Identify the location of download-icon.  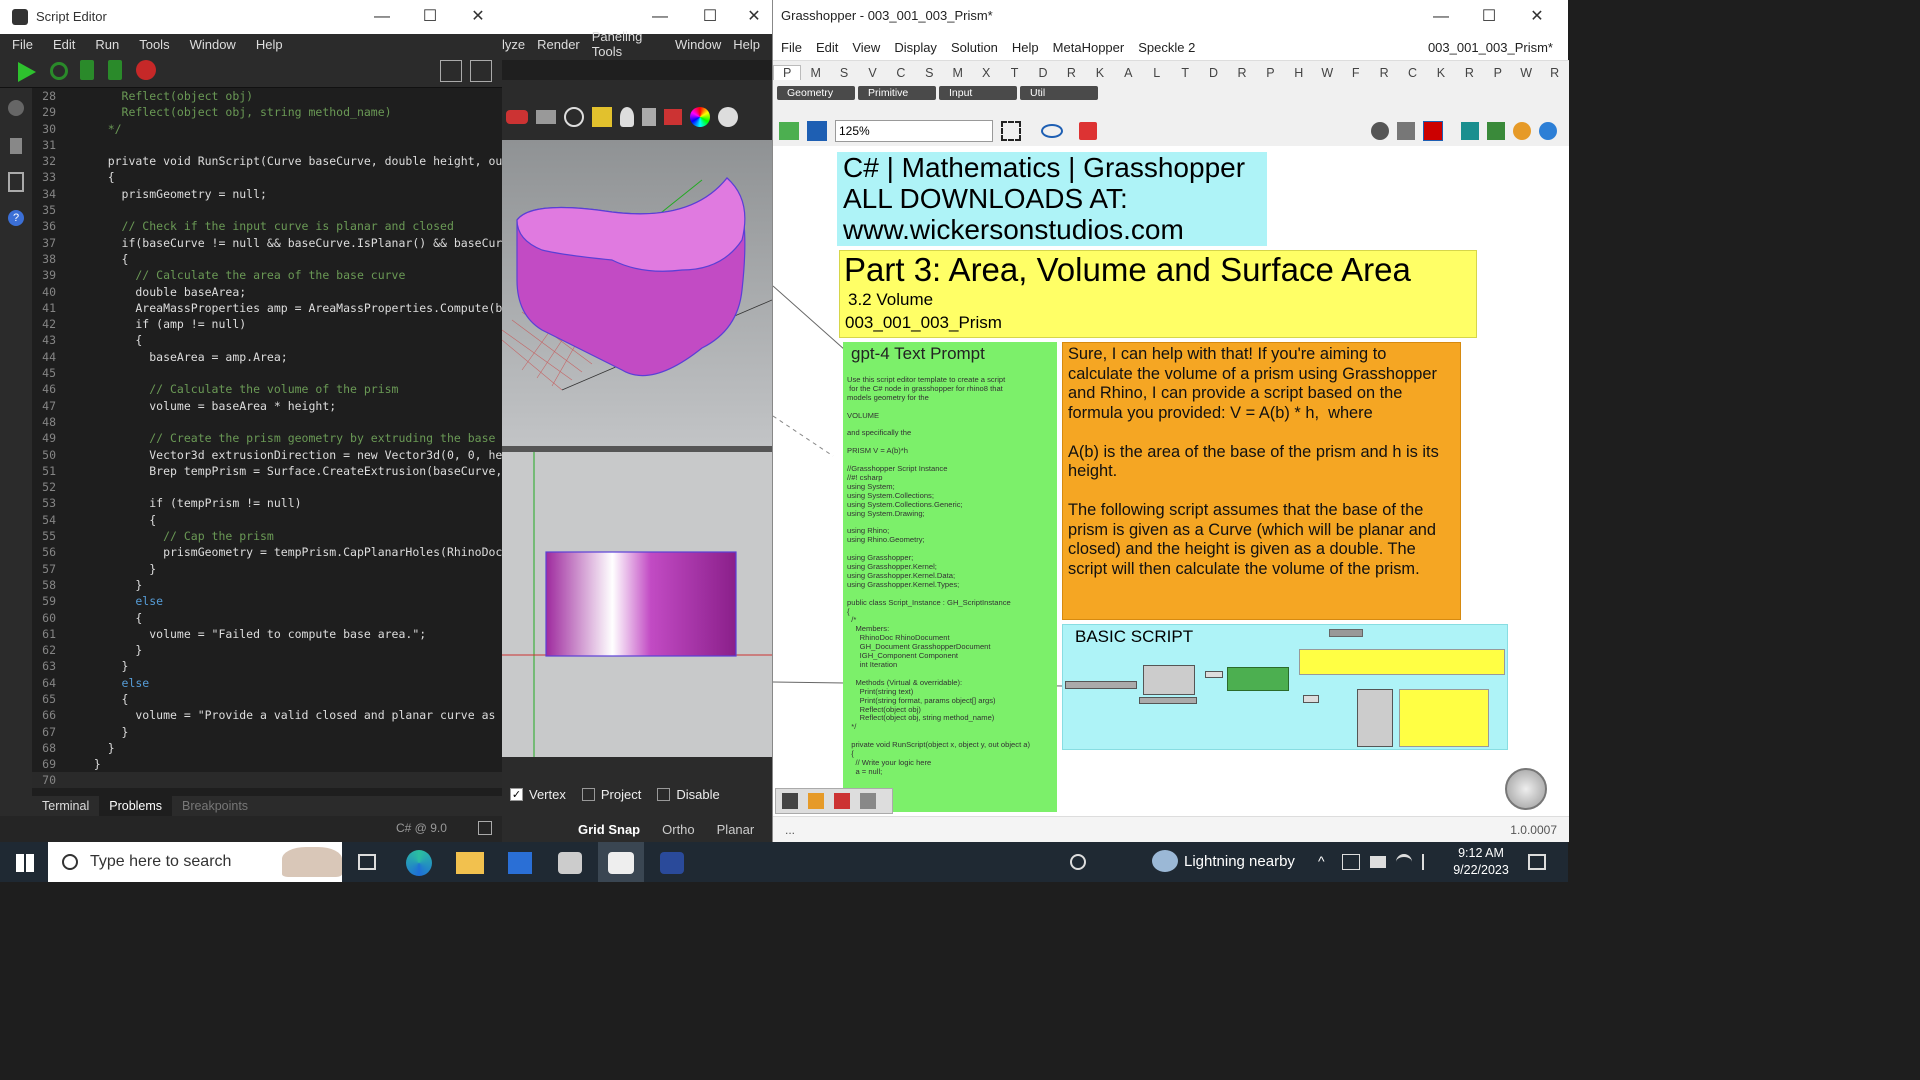
(790, 801).